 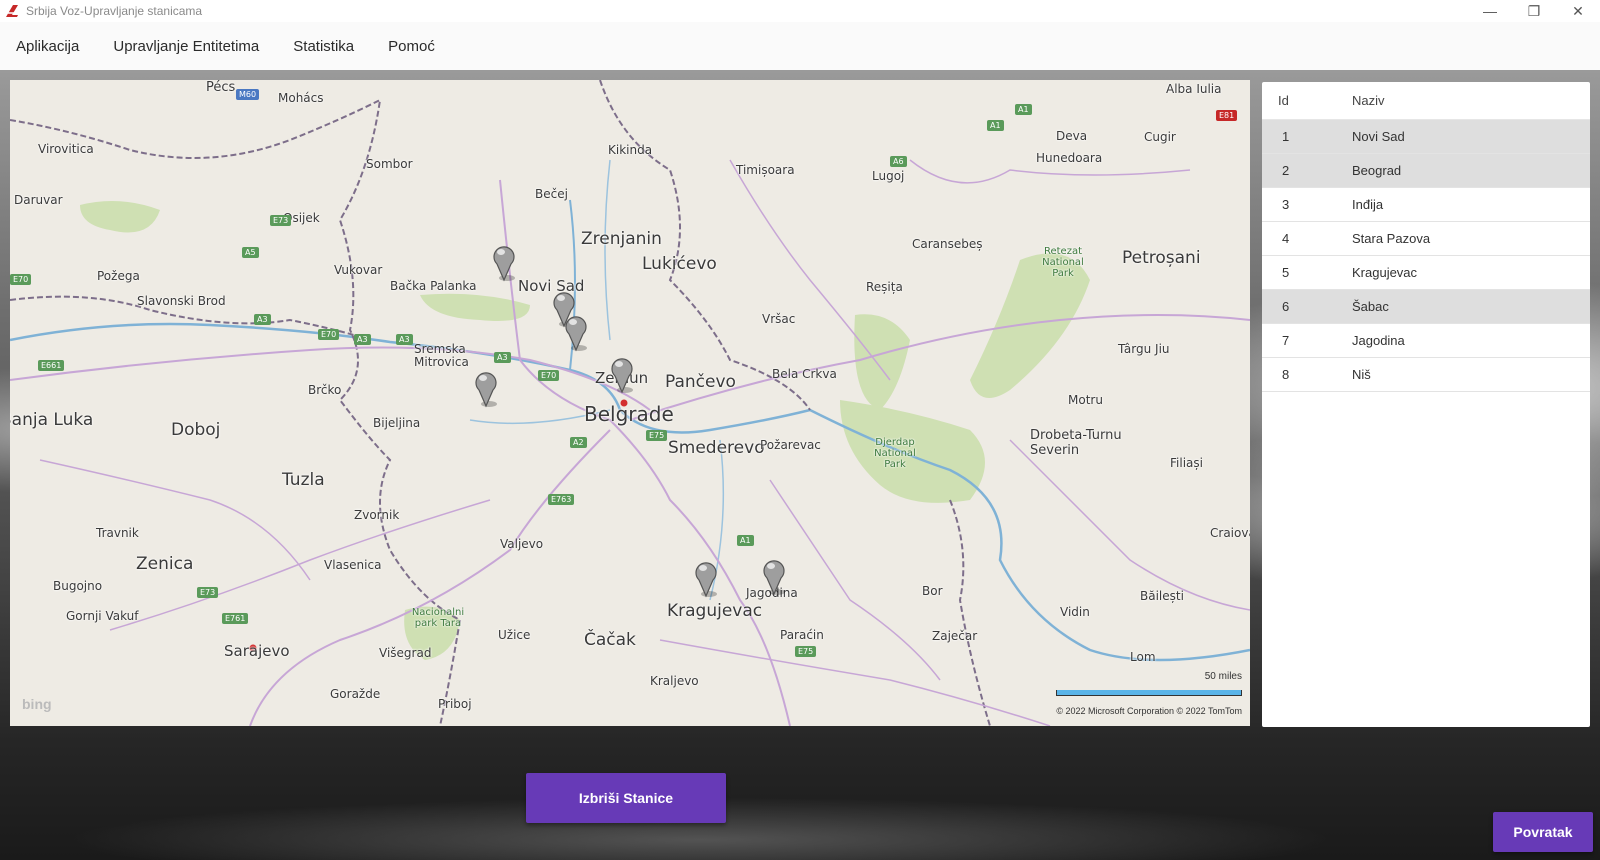 What do you see at coordinates (186, 46) in the screenshot?
I see `menu-upravljanje-entitetima: Upravljanje Entitetima` at bounding box center [186, 46].